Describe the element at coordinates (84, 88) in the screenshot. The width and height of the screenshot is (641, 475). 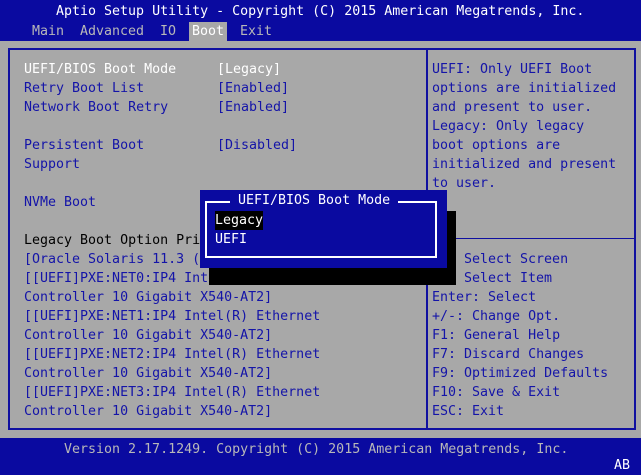
I see `setting-retry-boot-label: Retry Boot List` at that location.